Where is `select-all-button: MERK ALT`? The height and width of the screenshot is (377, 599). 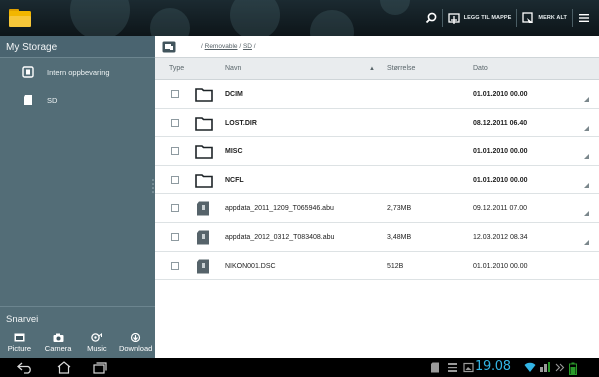 select-all-button: MERK ALT is located at coordinates (544, 18).